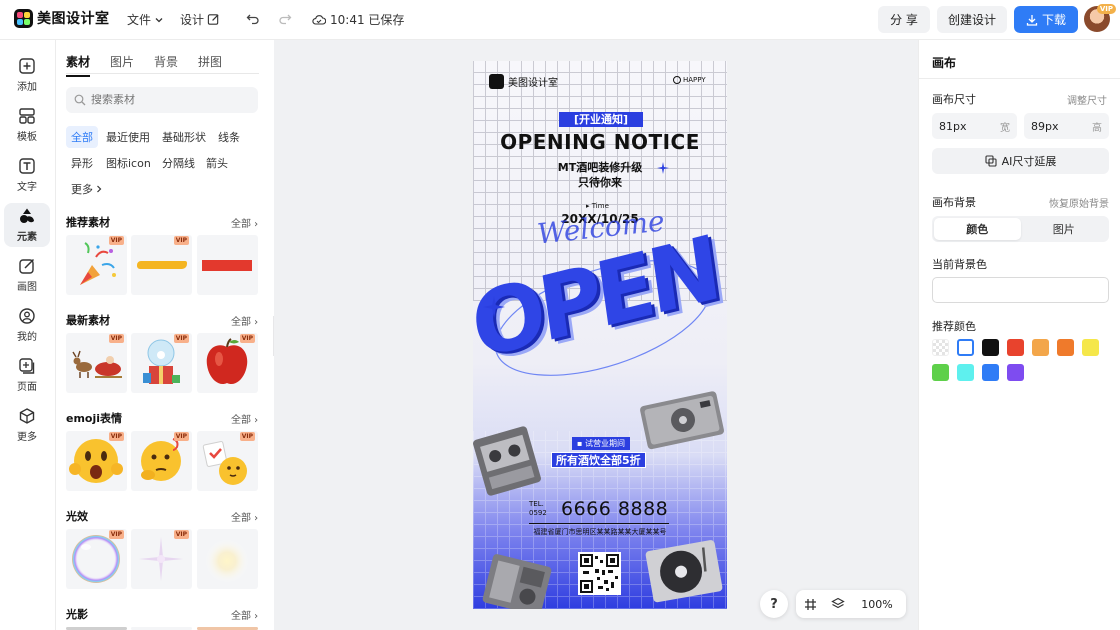 The height and width of the screenshot is (630, 1120). I want to click on save-status: 10:41 已保存, so click(358, 19).